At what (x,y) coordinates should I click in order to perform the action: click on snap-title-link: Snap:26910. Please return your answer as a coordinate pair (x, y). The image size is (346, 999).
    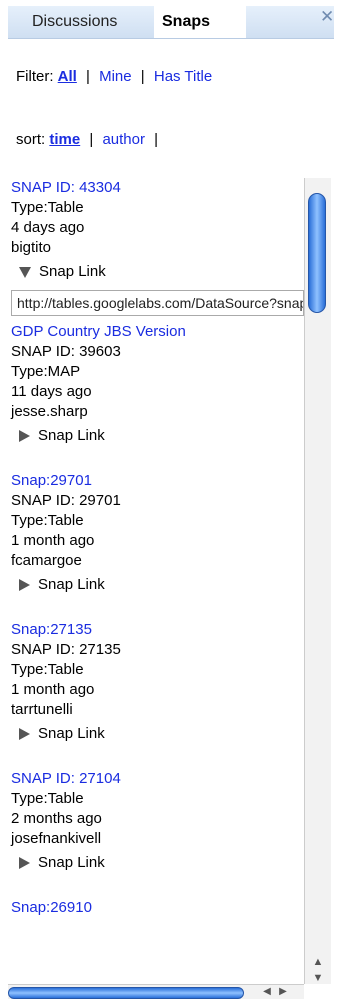
    Looking at the image, I should click on (51, 907).